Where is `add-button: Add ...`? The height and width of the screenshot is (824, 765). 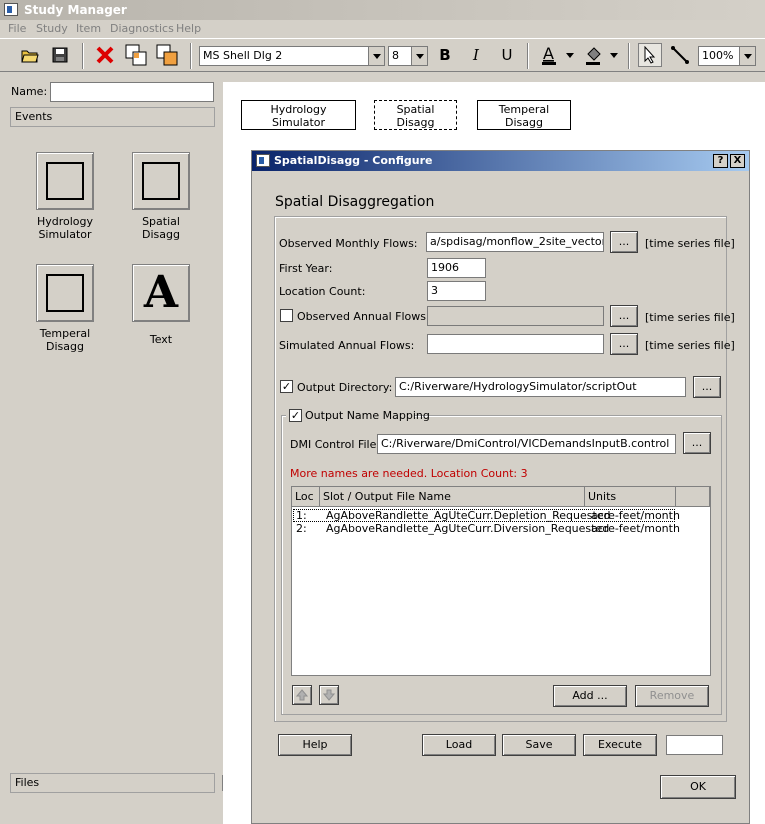
add-button: Add ... is located at coordinates (590, 696).